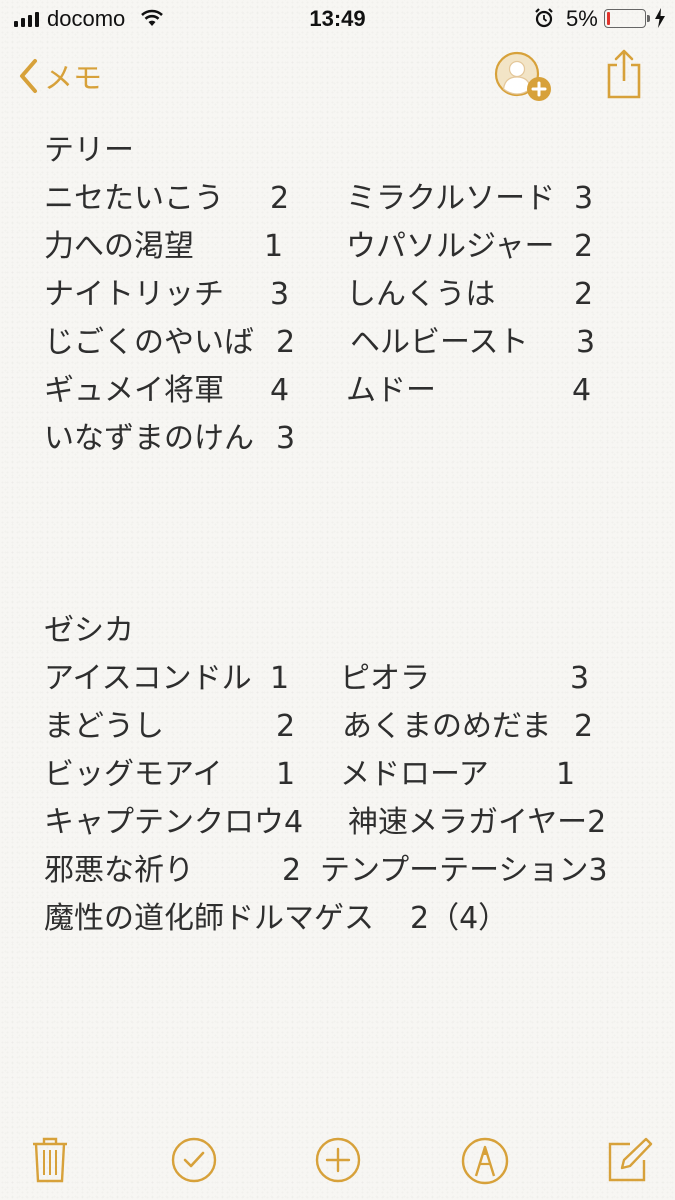 Image resolution: width=675 pixels, height=1200 pixels. Describe the element at coordinates (133, 774) in the screenshot. I see `item-name: ビッグモアイ` at that location.